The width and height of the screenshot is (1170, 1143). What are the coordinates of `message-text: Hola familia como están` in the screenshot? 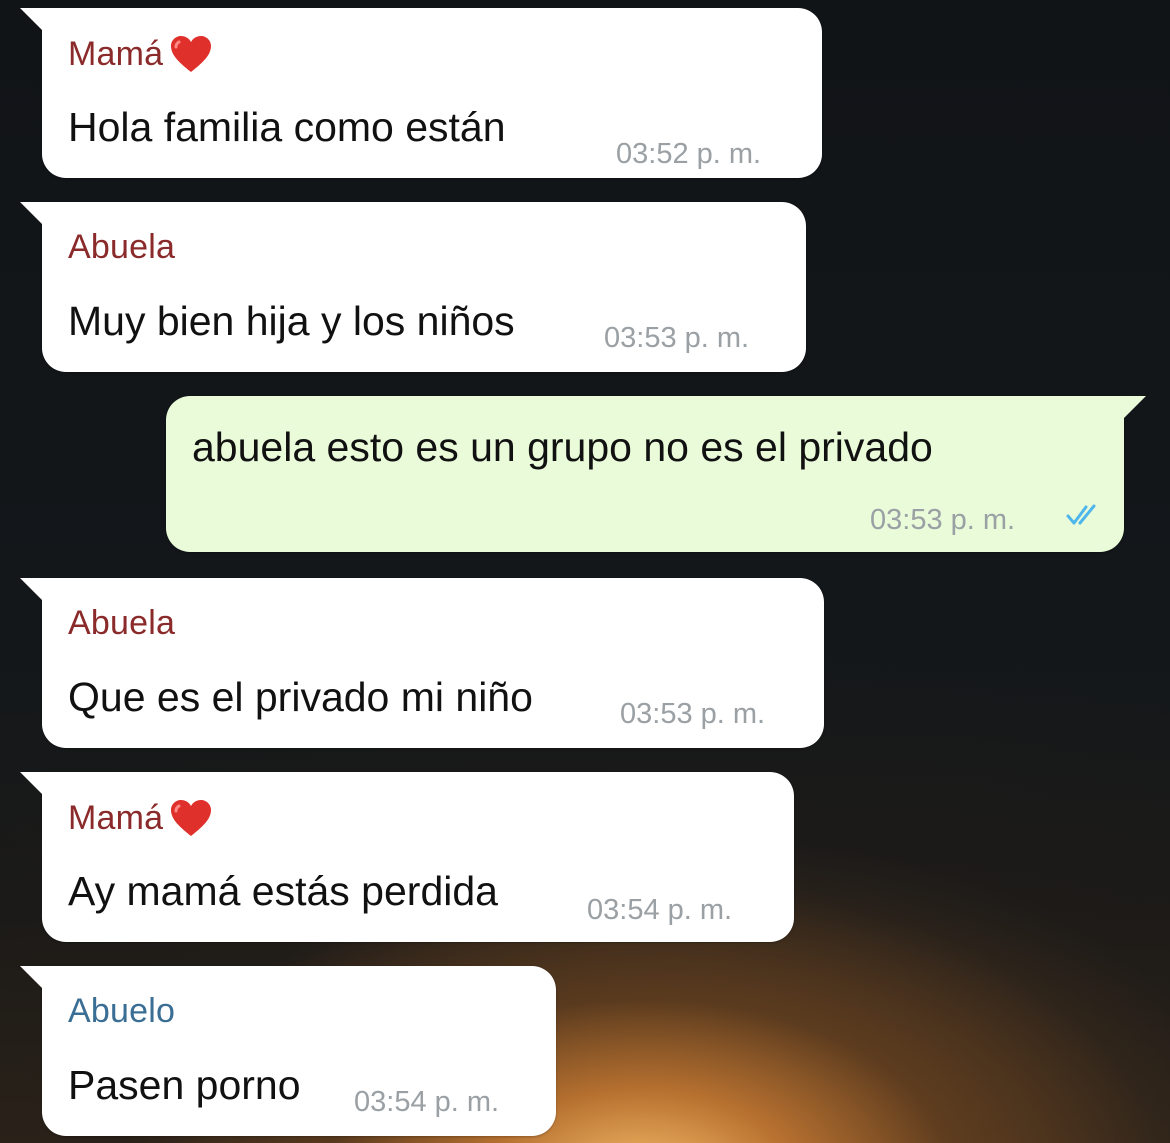 It's located at (287, 127).